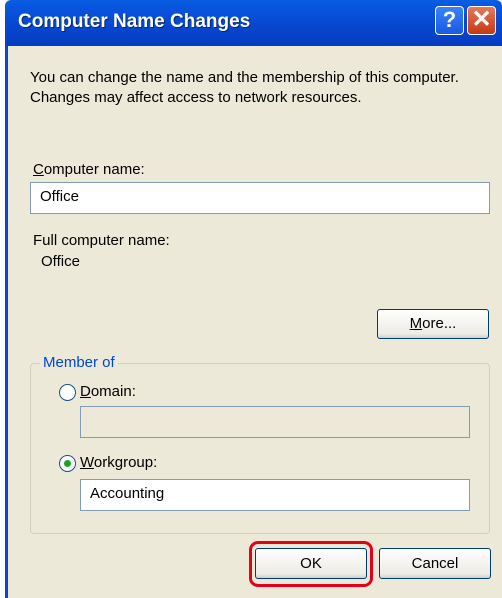  What do you see at coordinates (260, 198) in the screenshot?
I see `computer-name-input: Office` at bounding box center [260, 198].